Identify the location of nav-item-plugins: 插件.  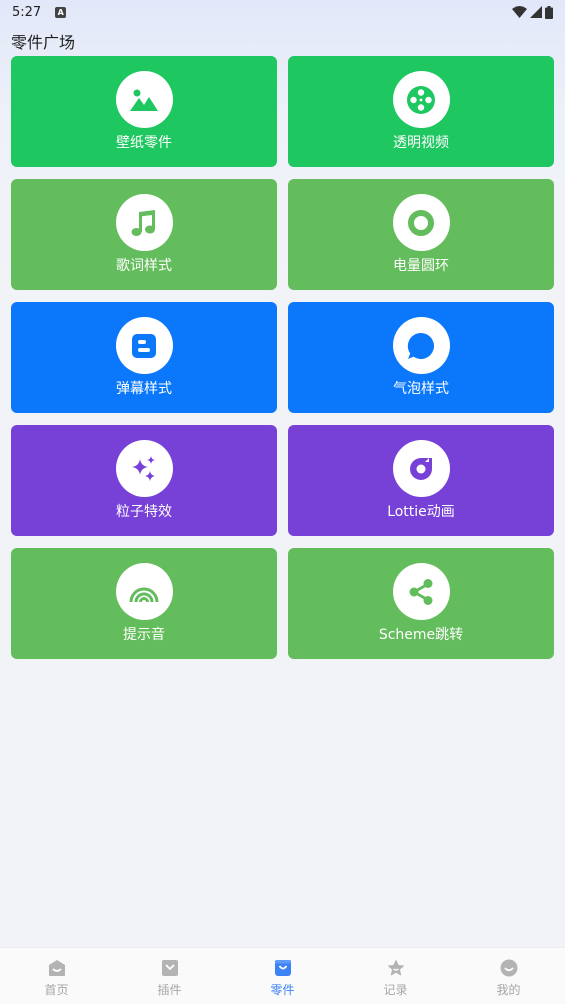
(169, 976).